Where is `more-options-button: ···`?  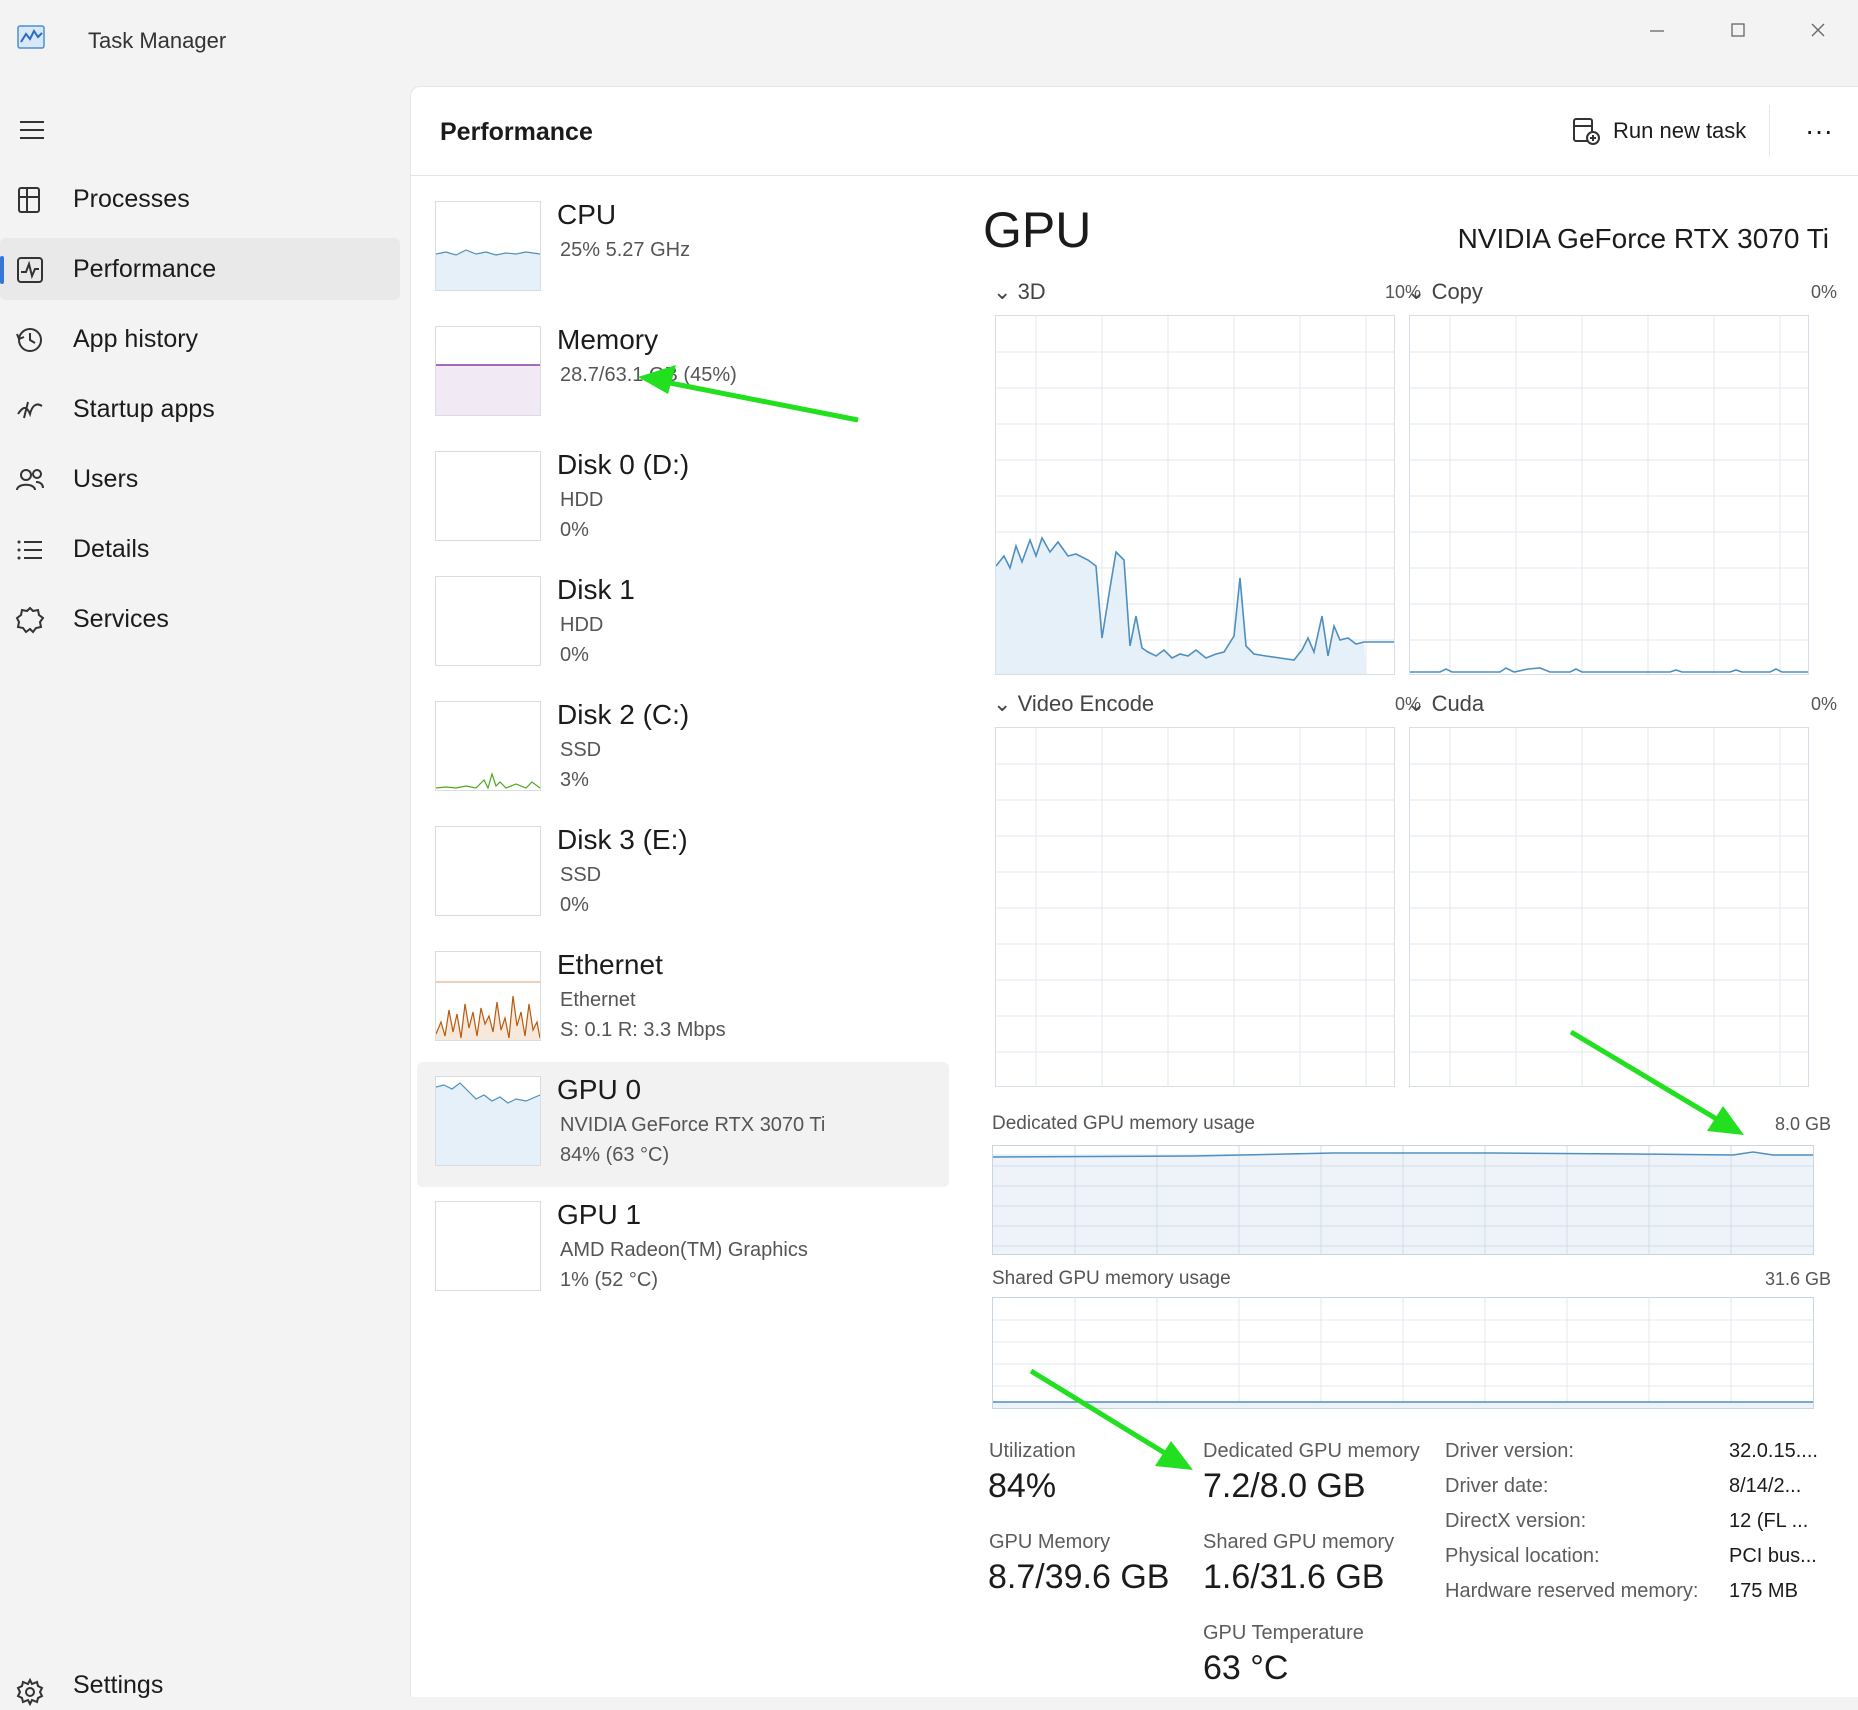 more-options-button: ··· is located at coordinates (1819, 131).